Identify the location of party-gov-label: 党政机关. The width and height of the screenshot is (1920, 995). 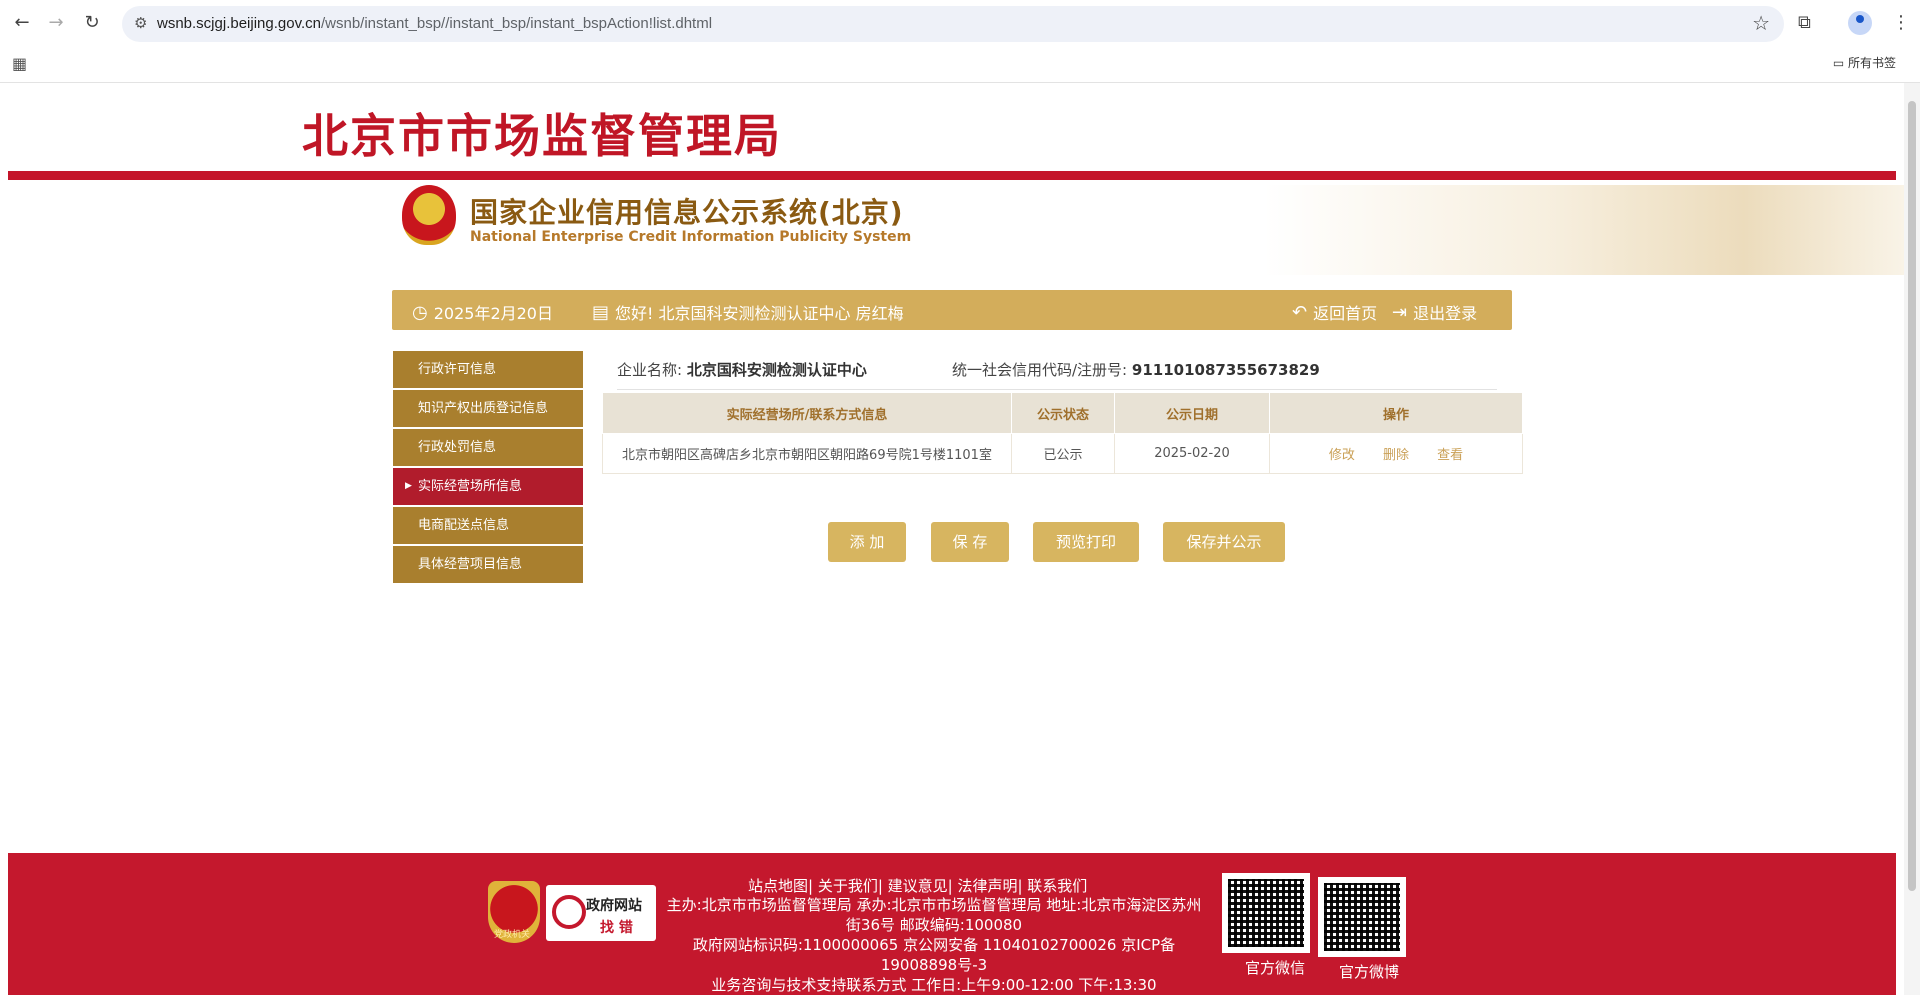
(512, 935).